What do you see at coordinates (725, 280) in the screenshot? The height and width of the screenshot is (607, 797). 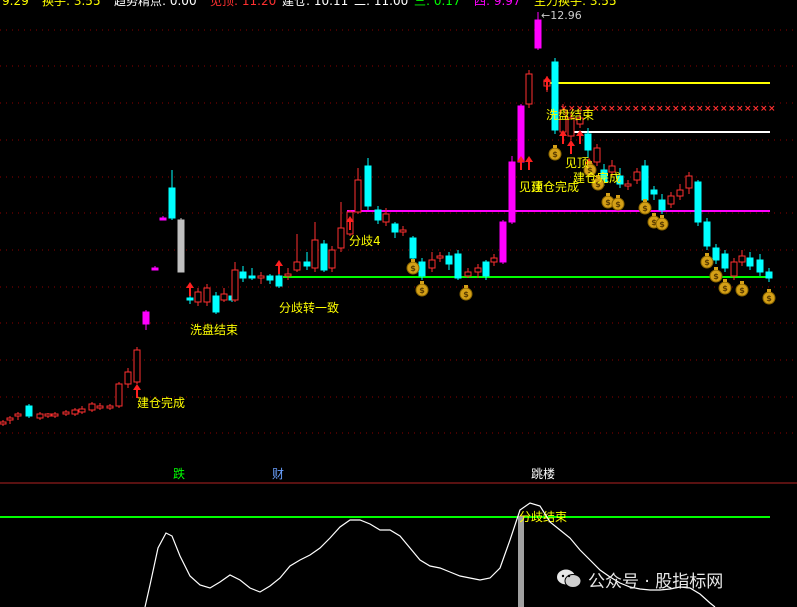 I see `bag-neck` at bounding box center [725, 280].